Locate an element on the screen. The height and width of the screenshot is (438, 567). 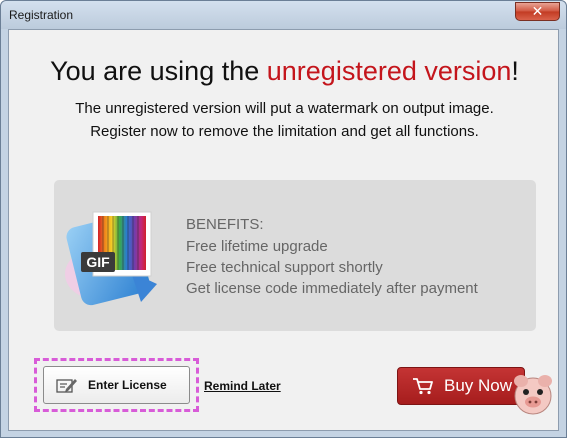
headline: You are using the unregistered version! is located at coordinates (284, 71).